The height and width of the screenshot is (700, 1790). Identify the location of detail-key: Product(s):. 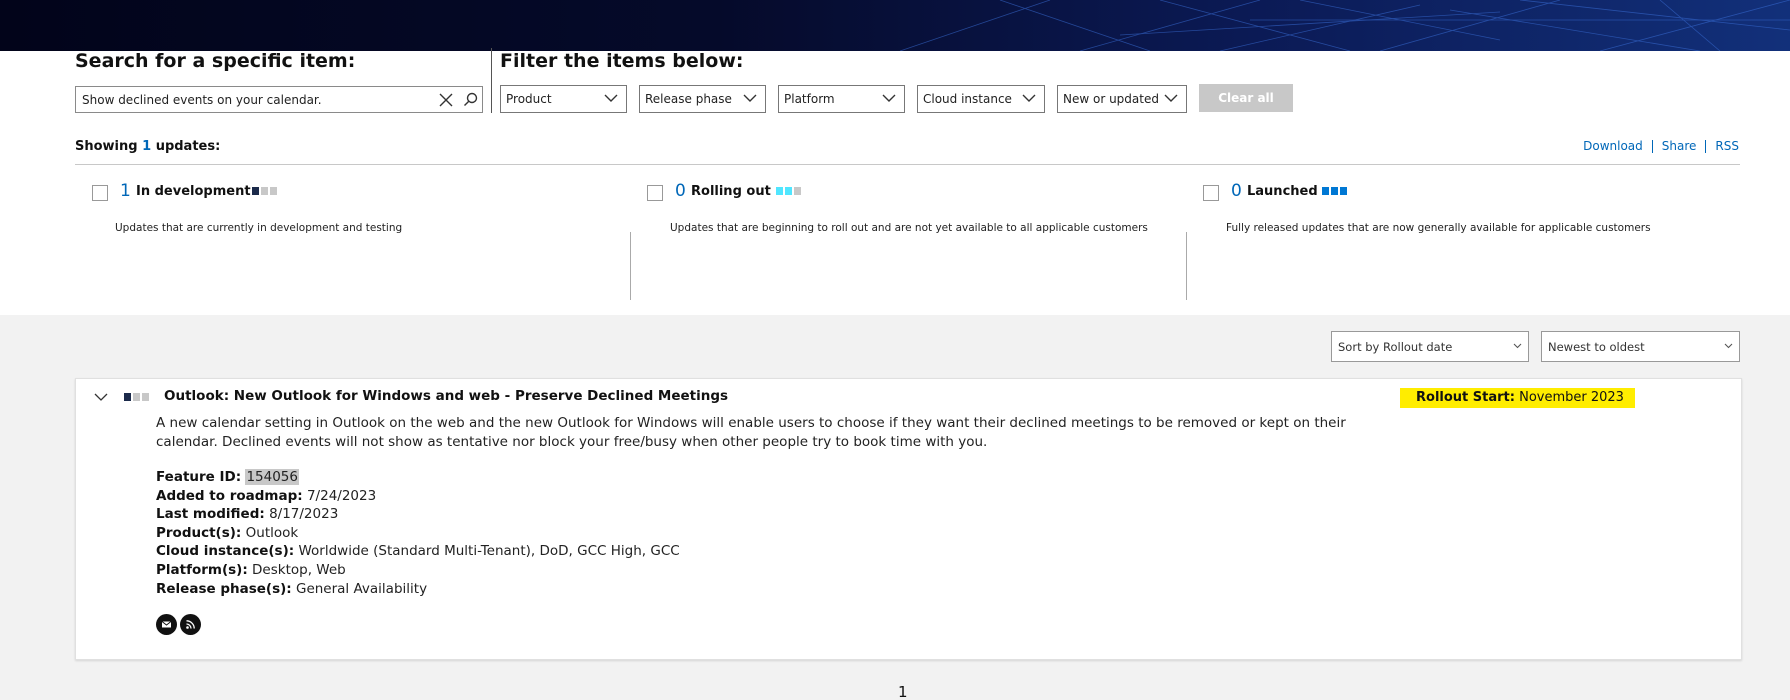
(199, 532).